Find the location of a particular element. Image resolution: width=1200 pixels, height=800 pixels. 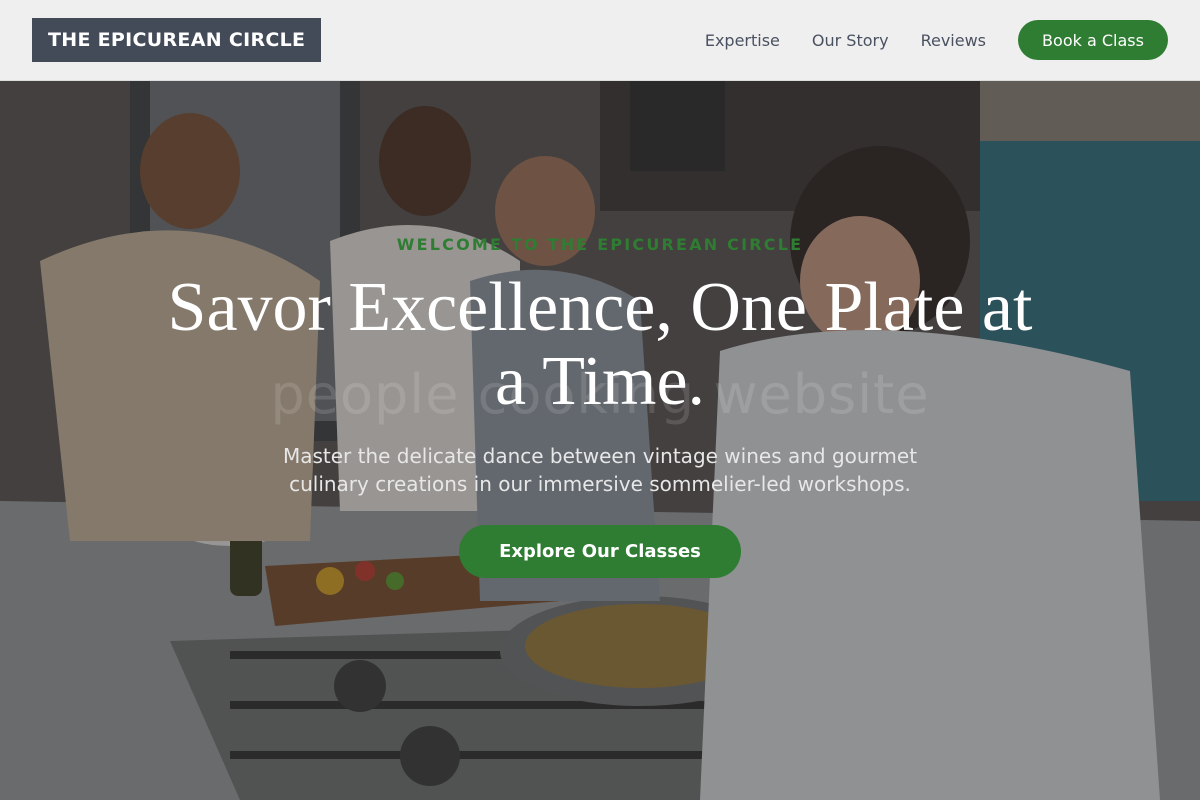

site-logo: THE EPICUREAN CIRCLE is located at coordinates (177, 40).